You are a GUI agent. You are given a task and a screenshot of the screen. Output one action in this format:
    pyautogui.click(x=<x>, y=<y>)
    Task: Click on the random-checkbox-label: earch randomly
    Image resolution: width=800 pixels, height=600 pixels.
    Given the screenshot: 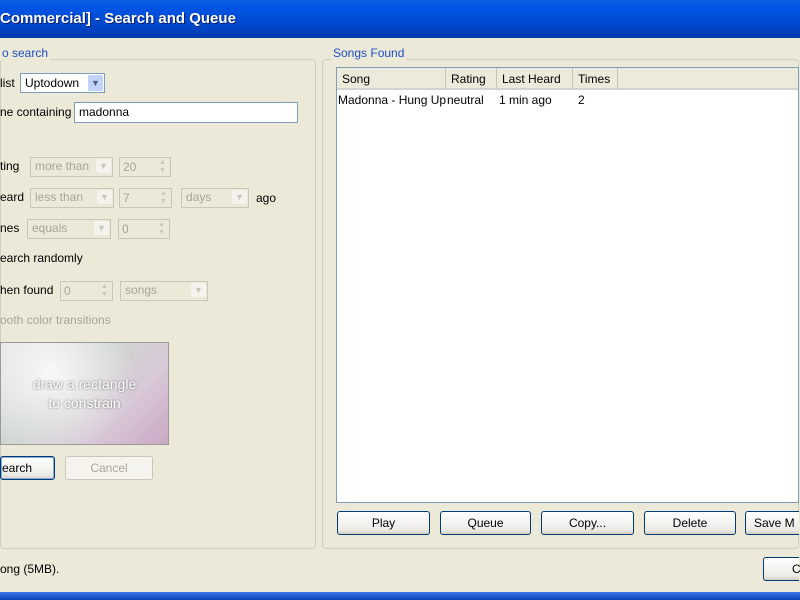 What is the action you would take?
    pyautogui.click(x=41, y=258)
    